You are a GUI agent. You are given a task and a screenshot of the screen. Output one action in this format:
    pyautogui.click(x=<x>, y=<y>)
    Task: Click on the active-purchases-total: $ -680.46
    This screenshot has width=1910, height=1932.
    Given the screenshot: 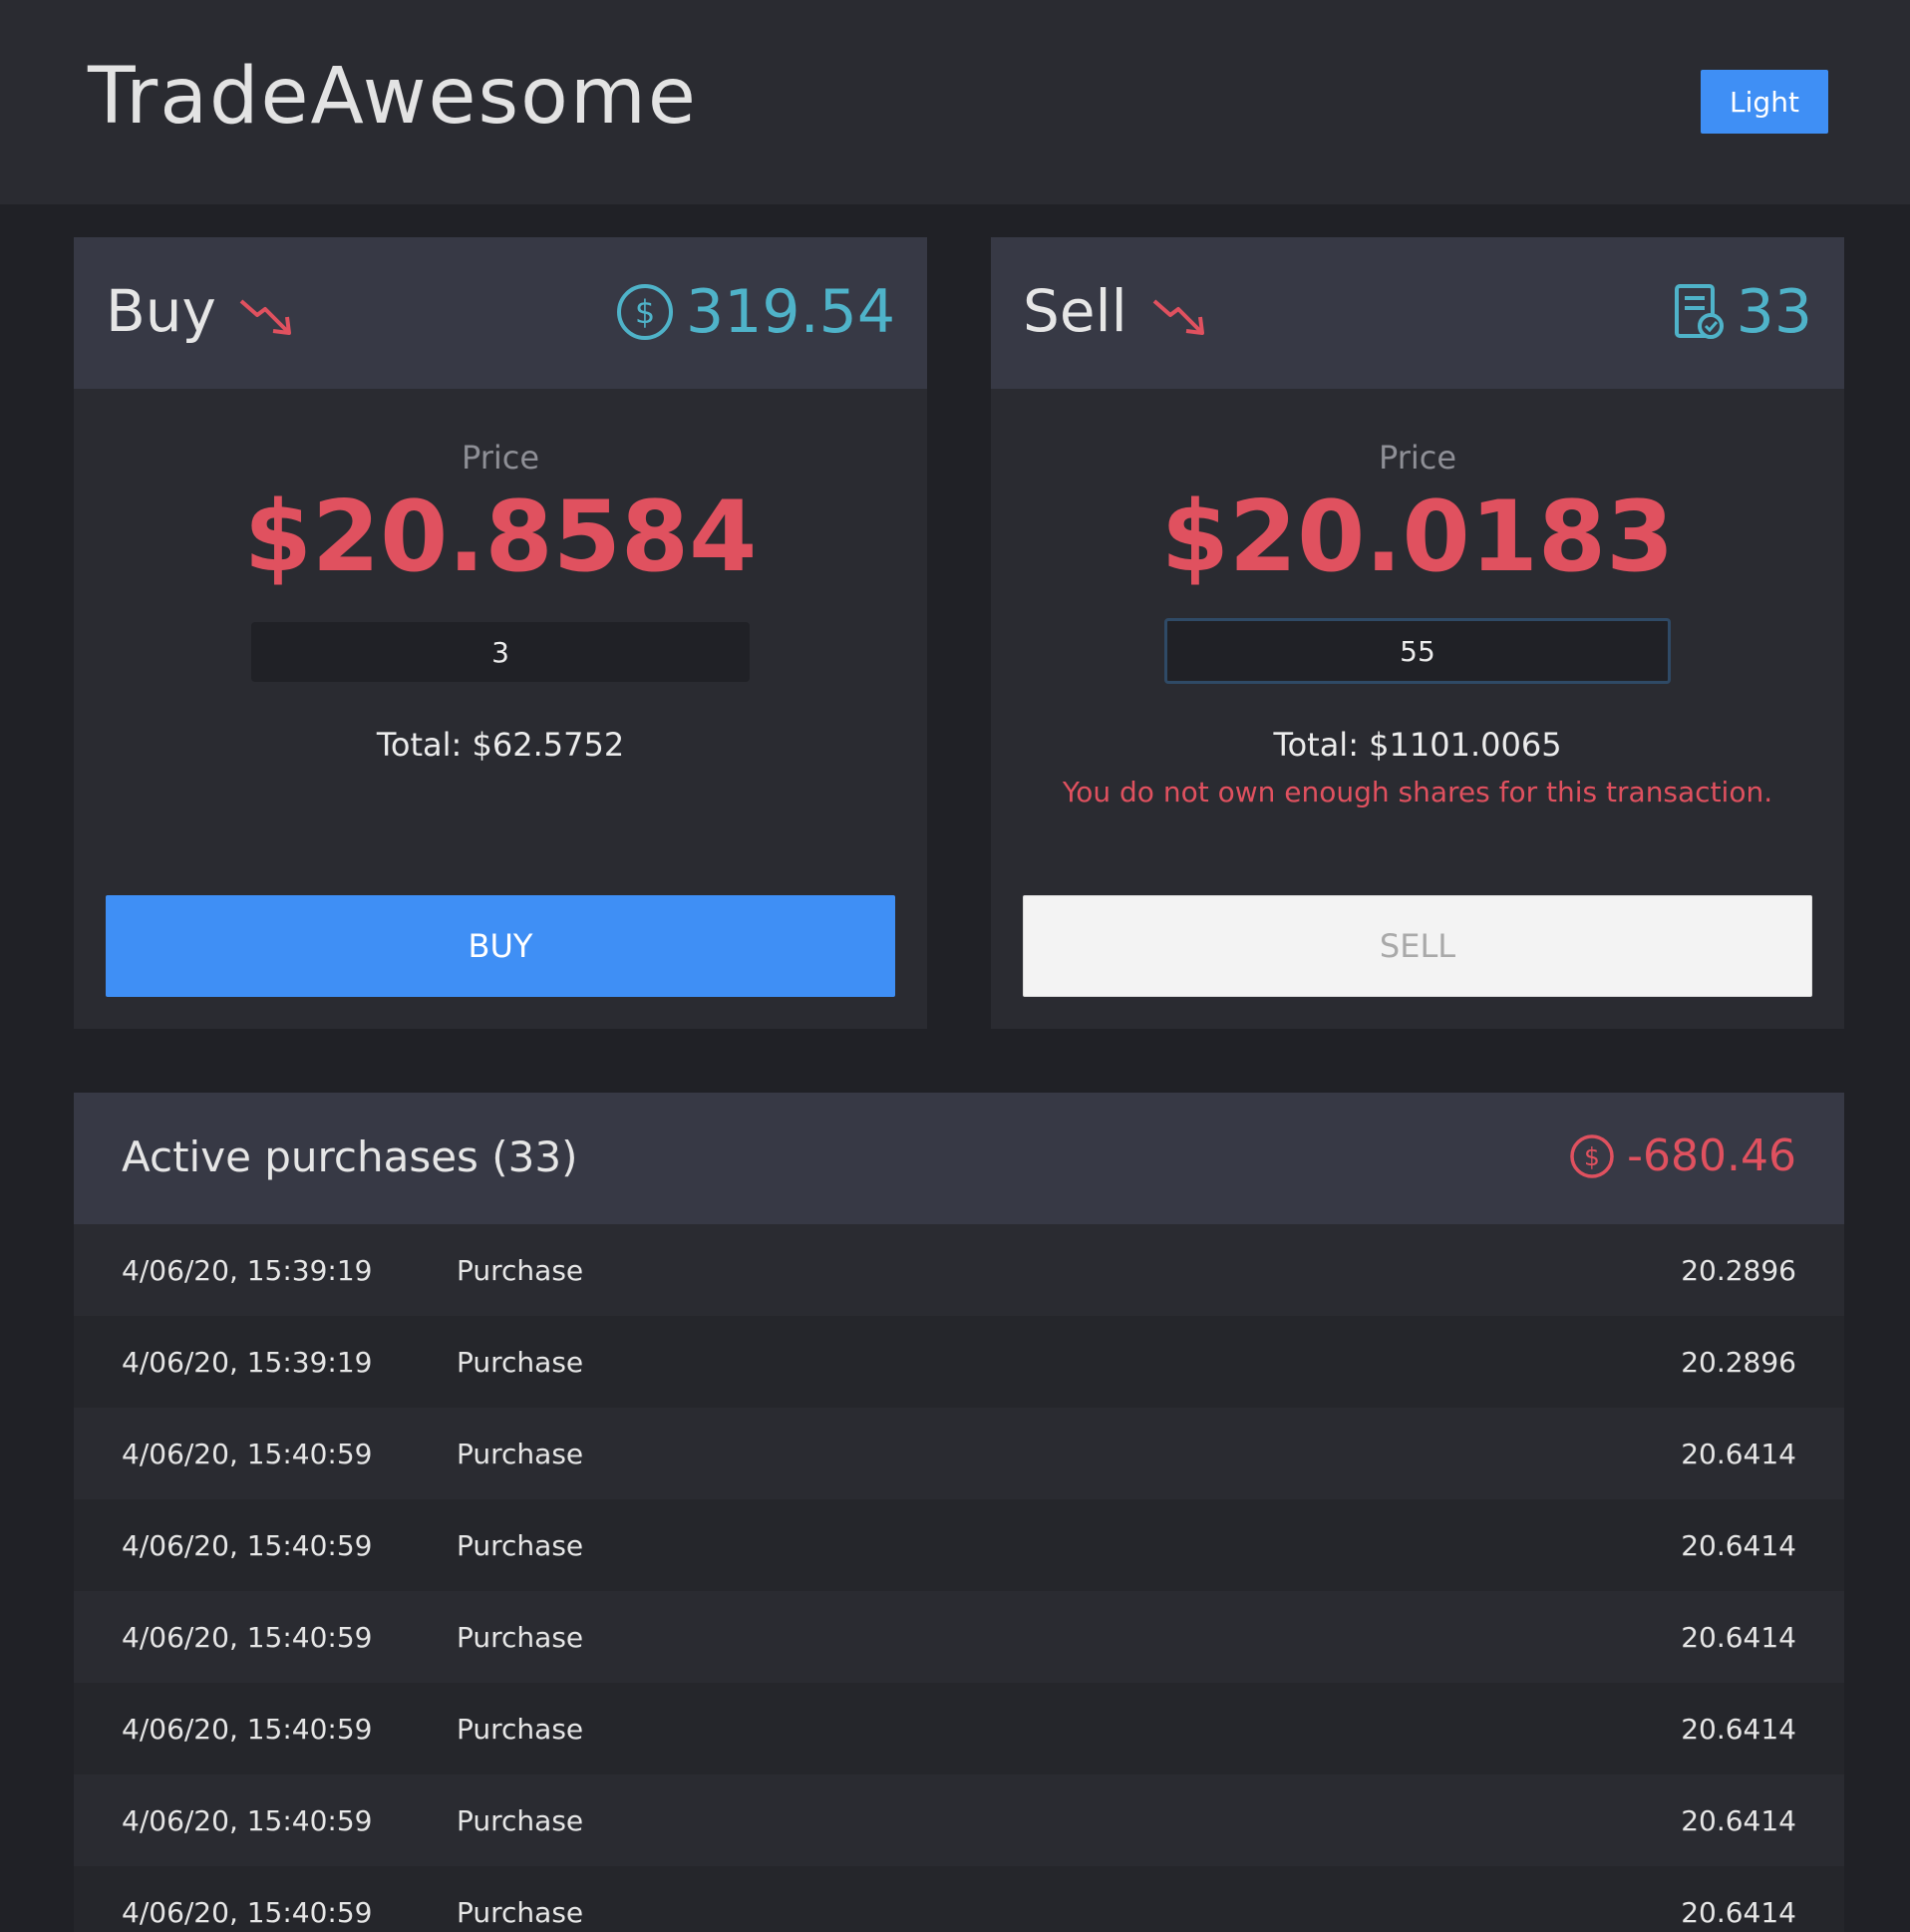 What is the action you would take?
    pyautogui.click(x=1682, y=1155)
    